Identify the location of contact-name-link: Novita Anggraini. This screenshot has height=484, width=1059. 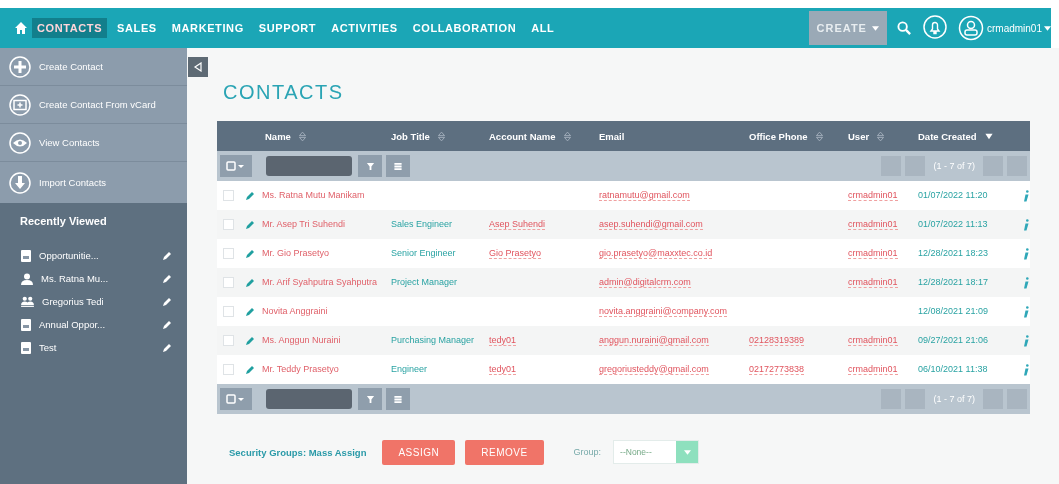
(323, 311).